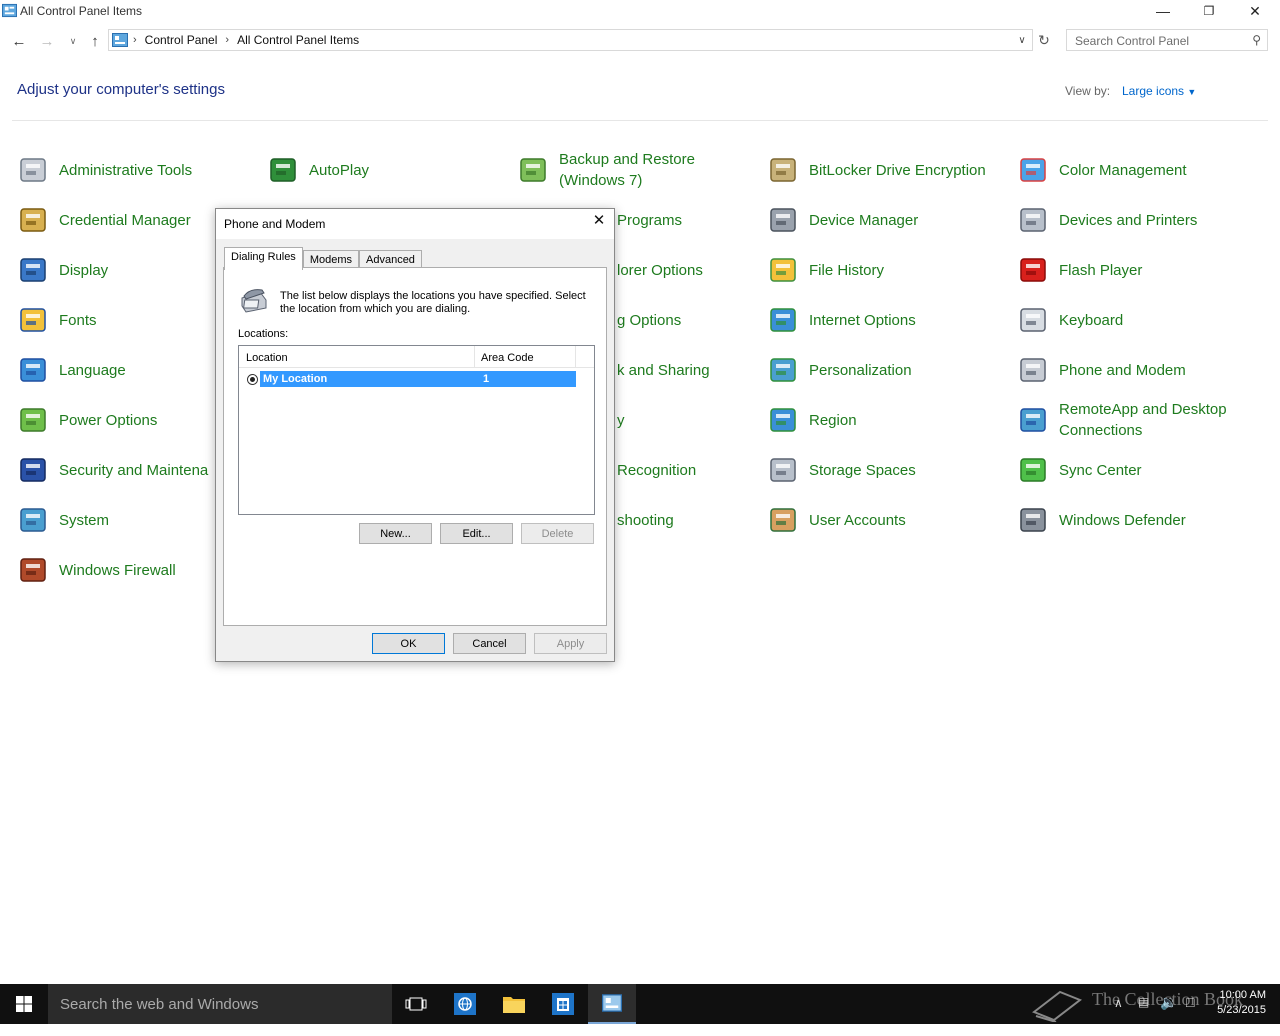 This screenshot has width=1280, height=1036. I want to click on minimize-icon: —, so click(1163, 11).